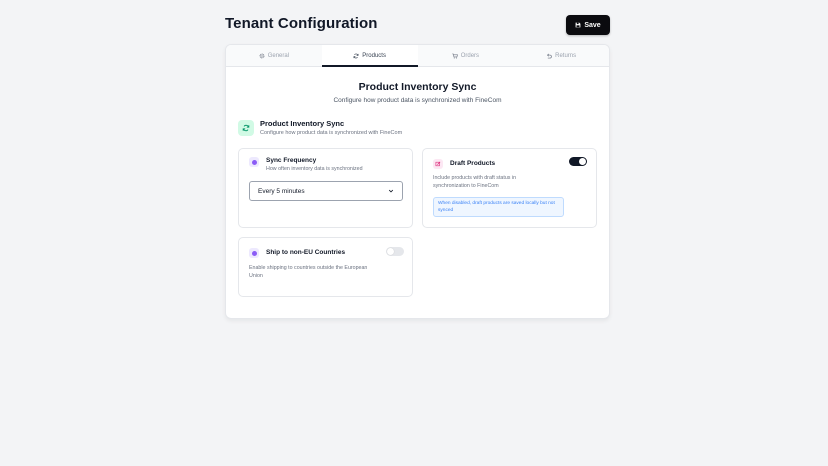  Describe the element at coordinates (391, 191) in the screenshot. I see `chevron-down-icon` at that location.